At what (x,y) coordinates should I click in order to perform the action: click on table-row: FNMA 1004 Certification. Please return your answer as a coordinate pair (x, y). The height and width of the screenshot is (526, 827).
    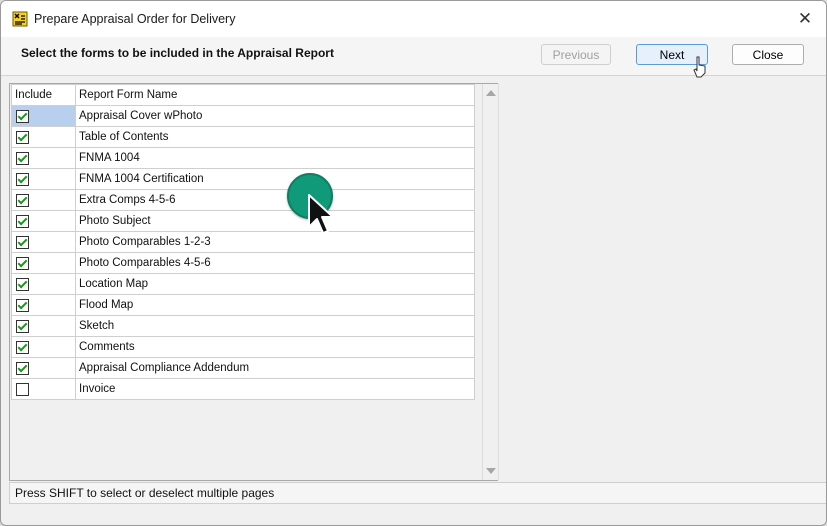
    Looking at the image, I should click on (243, 179).